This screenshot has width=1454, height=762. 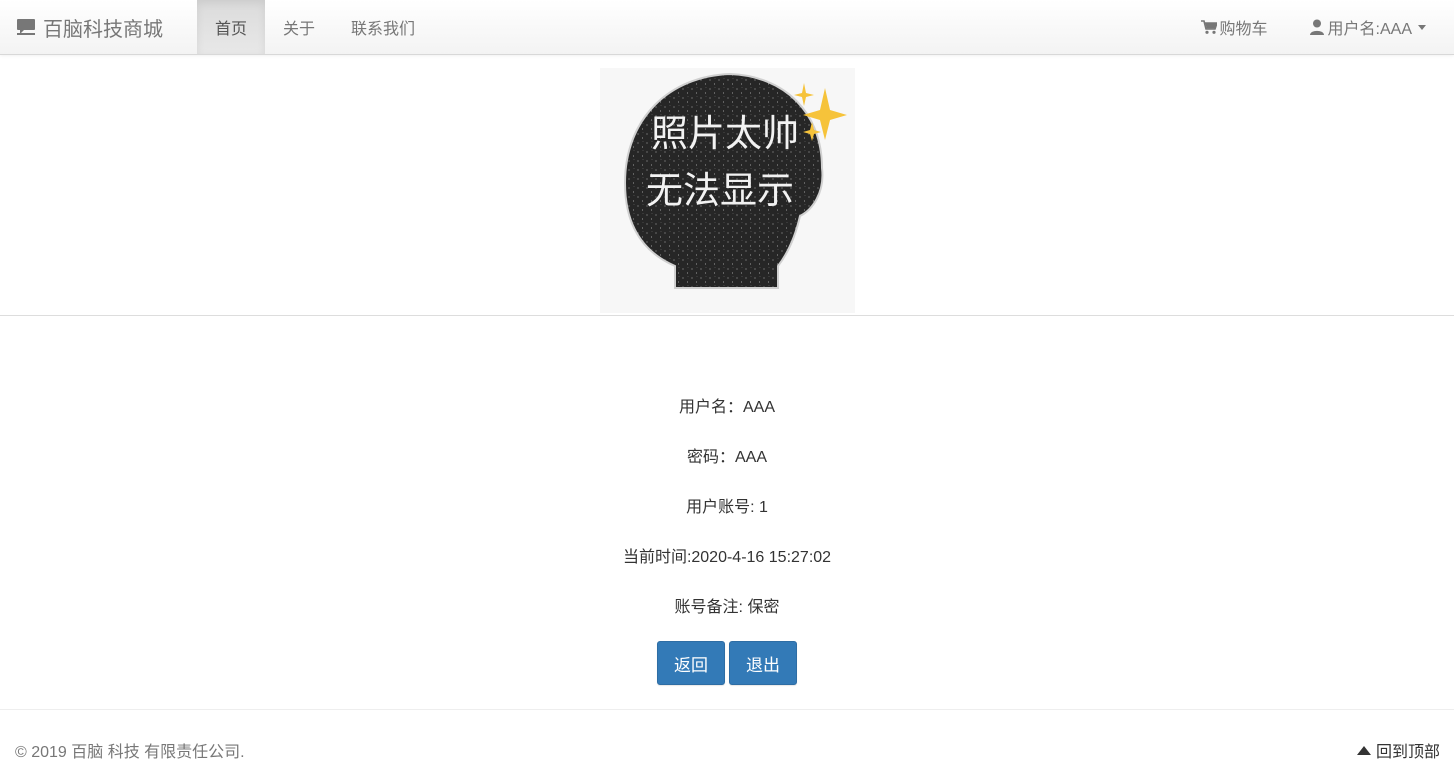 I want to click on page-footer: © 2019 百脑 科技 有限责任公司. 回到顶部, so click(x=727, y=735).